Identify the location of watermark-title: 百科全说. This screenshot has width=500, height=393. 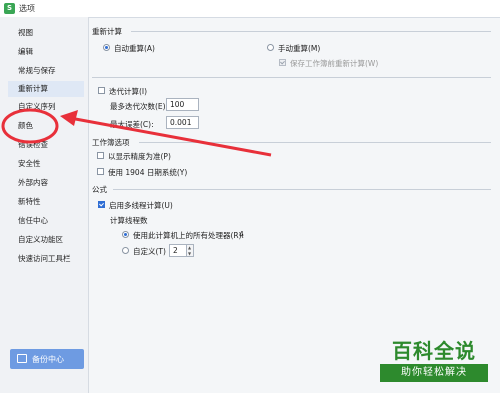
(434, 351).